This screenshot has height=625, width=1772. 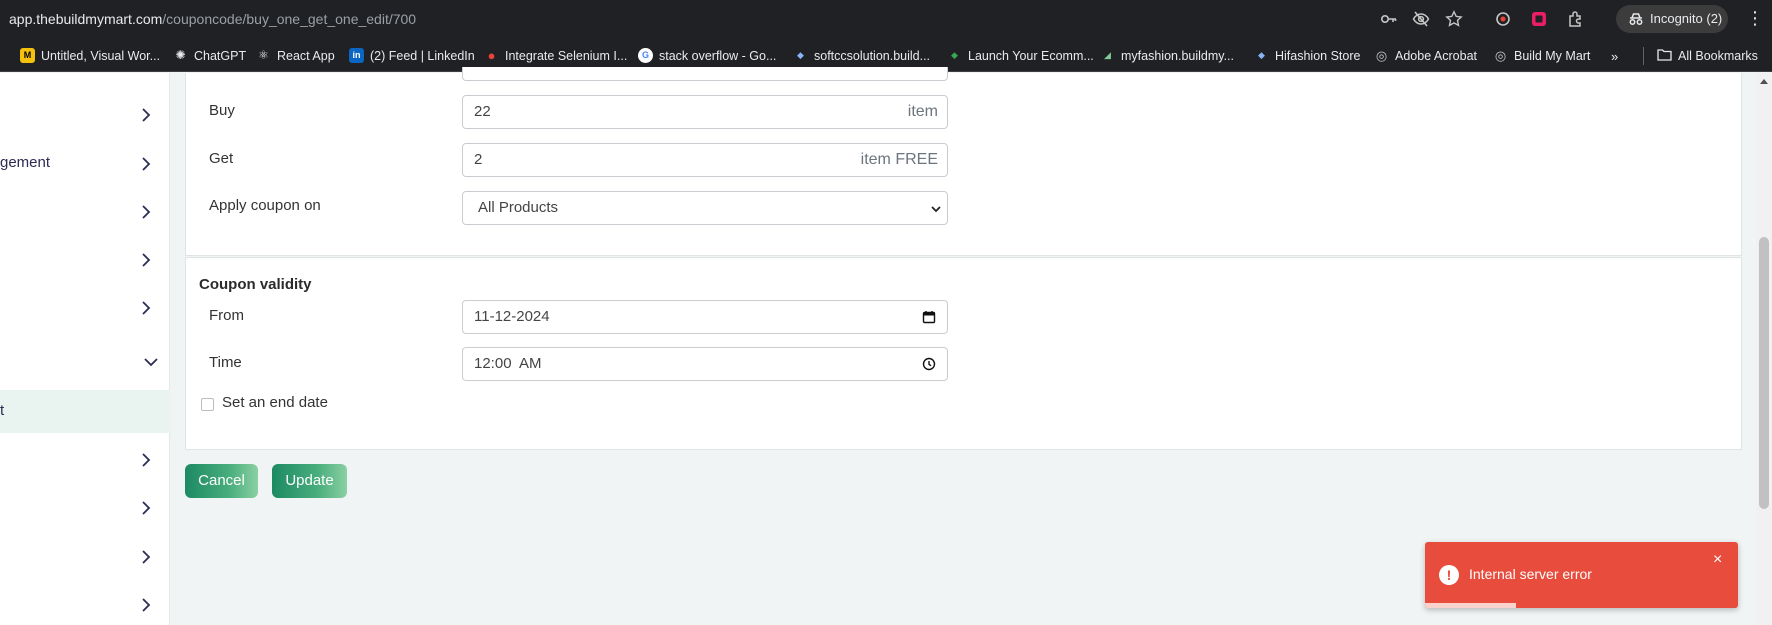 I want to click on alert-icon: !, so click(x=1449, y=575).